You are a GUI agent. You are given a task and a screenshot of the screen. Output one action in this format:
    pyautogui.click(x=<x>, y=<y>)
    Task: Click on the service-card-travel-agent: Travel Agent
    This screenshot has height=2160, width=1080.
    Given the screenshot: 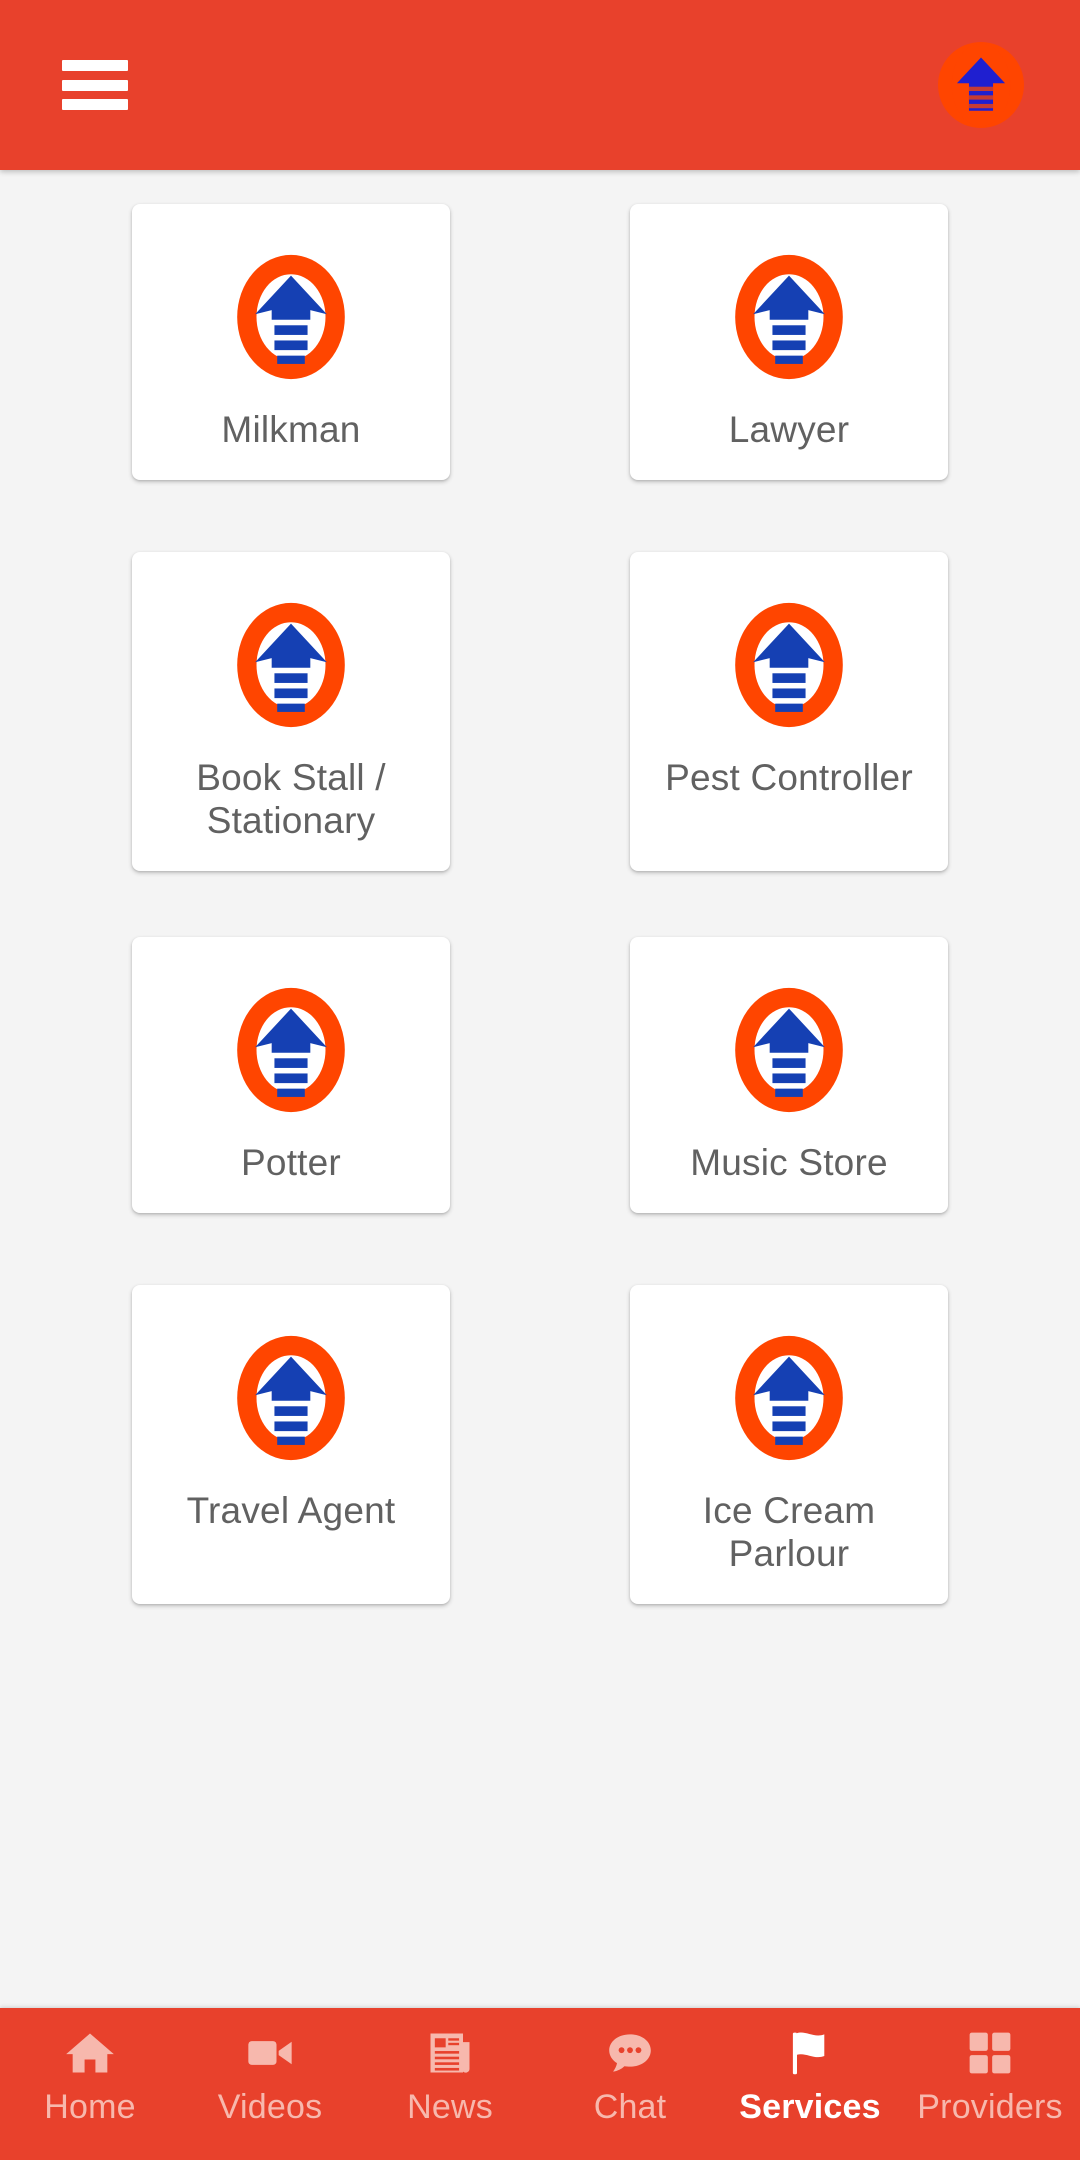 What is the action you would take?
    pyautogui.click(x=291, y=1444)
    